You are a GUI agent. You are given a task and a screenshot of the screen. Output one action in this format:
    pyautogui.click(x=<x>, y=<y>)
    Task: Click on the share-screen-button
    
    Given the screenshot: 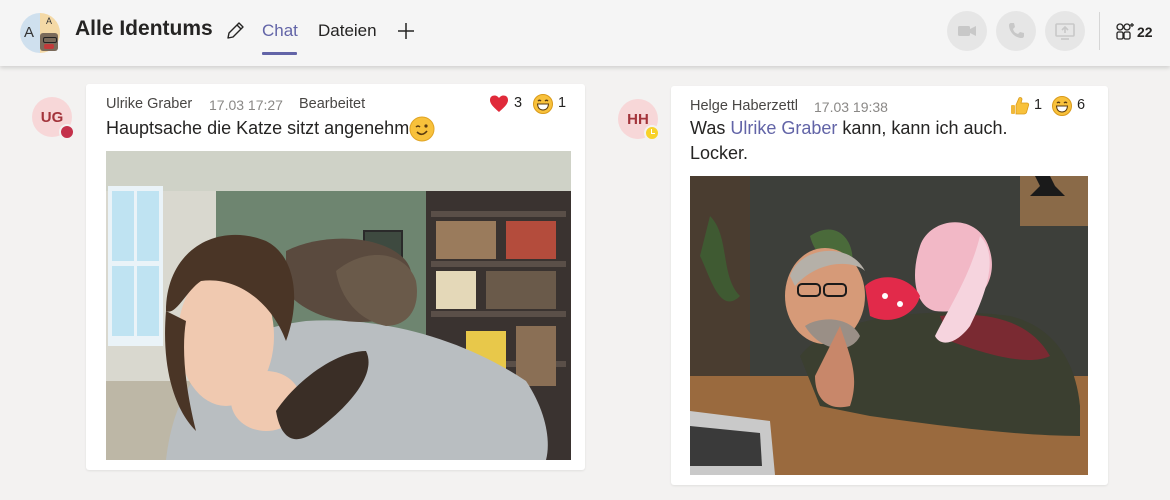 What is the action you would take?
    pyautogui.click(x=1065, y=31)
    